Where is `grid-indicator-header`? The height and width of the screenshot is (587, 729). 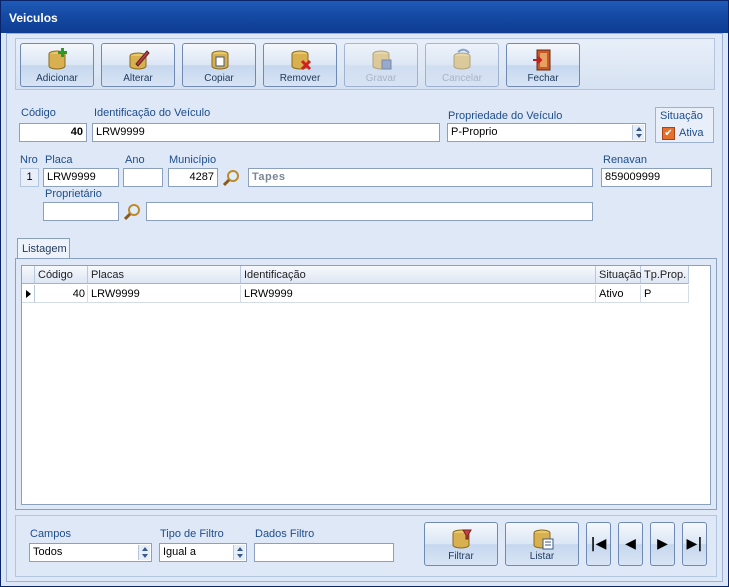
grid-indicator-header is located at coordinates (28, 275).